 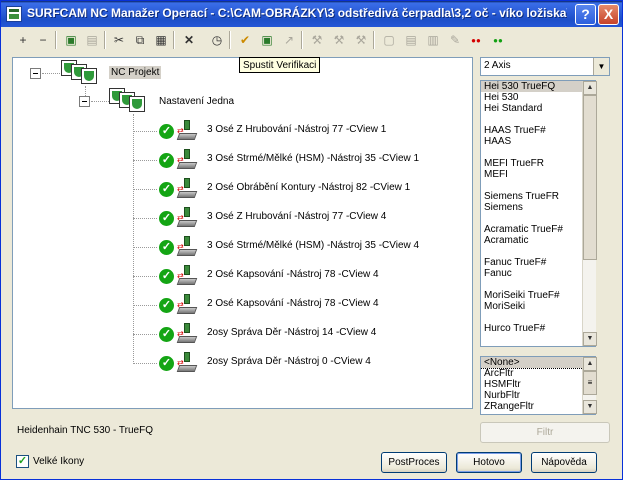 I want to click on help-title-button: ?, so click(x=585, y=14).